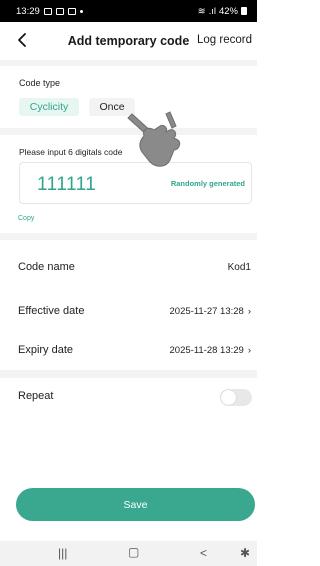 This screenshot has width=320, height=566. What do you see at coordinates (224, 40) in the screenshot?
I see `log-record-link: Log record` at bounding box center [224, 40].